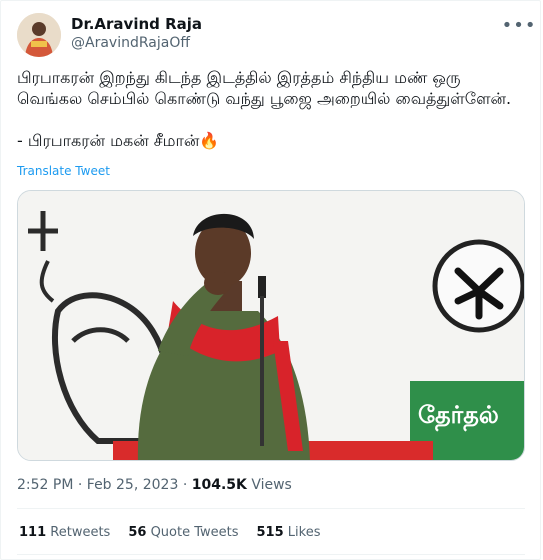 The height and width of the screenshot is (560, 543). What do you see at coordinates (271, 485) in the screenshot?
I see `views-label: Views` at bounding box center [271, 485].